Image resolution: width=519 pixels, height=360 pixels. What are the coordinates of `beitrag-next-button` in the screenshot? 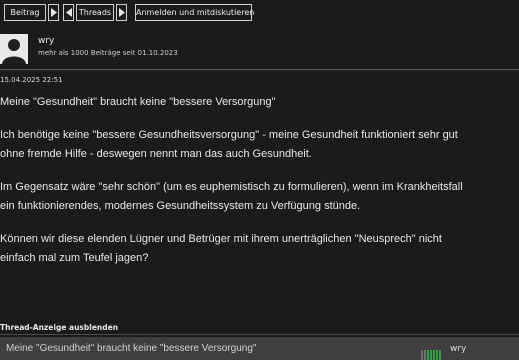 It's located at (53, 12).